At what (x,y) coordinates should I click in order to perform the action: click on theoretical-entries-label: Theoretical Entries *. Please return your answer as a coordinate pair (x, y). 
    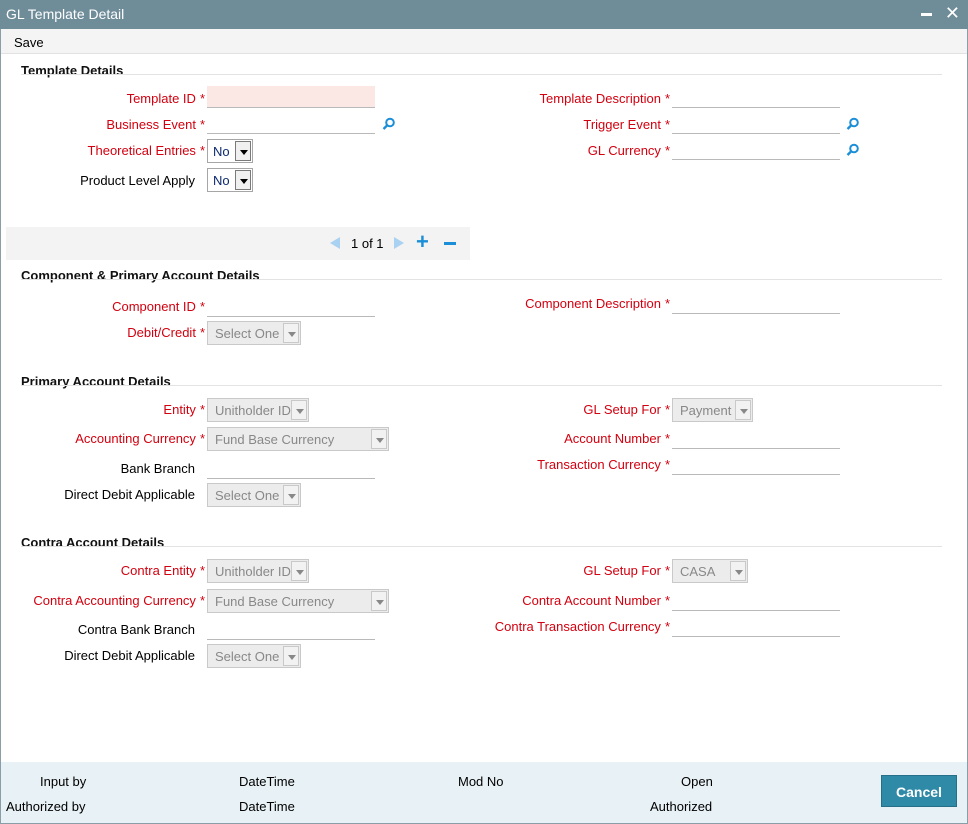
    Looking at the image, I should click on (146, 150).